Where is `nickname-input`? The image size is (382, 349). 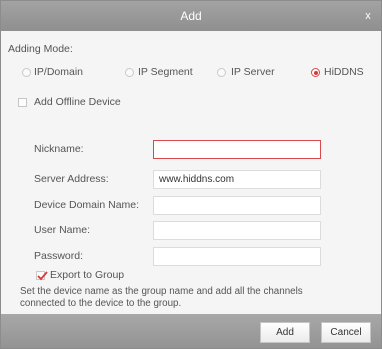 nickname-input is located at coordinates (237, 149).